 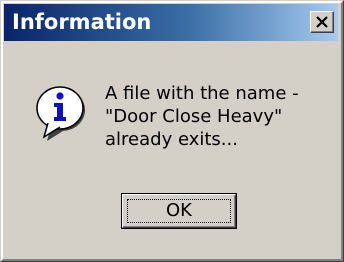 What do you see at coordinates (60, 113) in the screenshot?
I see `information-icon` at bounding box center [60, 113].